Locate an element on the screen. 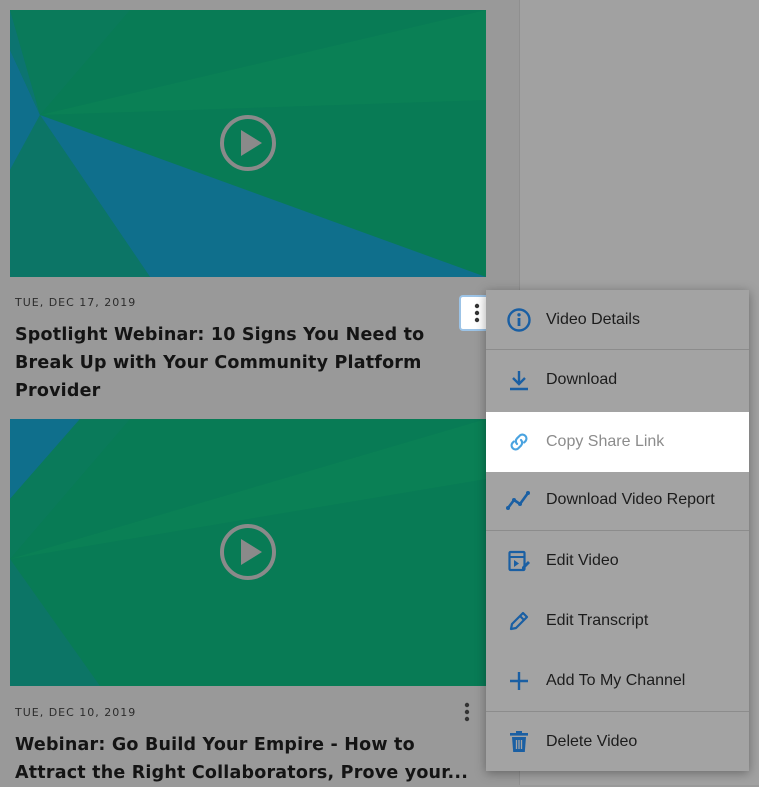 Image resolution: width=759 pixels, height=787 pixels. menu-item-label: Download is located at coordinates (582, 379).